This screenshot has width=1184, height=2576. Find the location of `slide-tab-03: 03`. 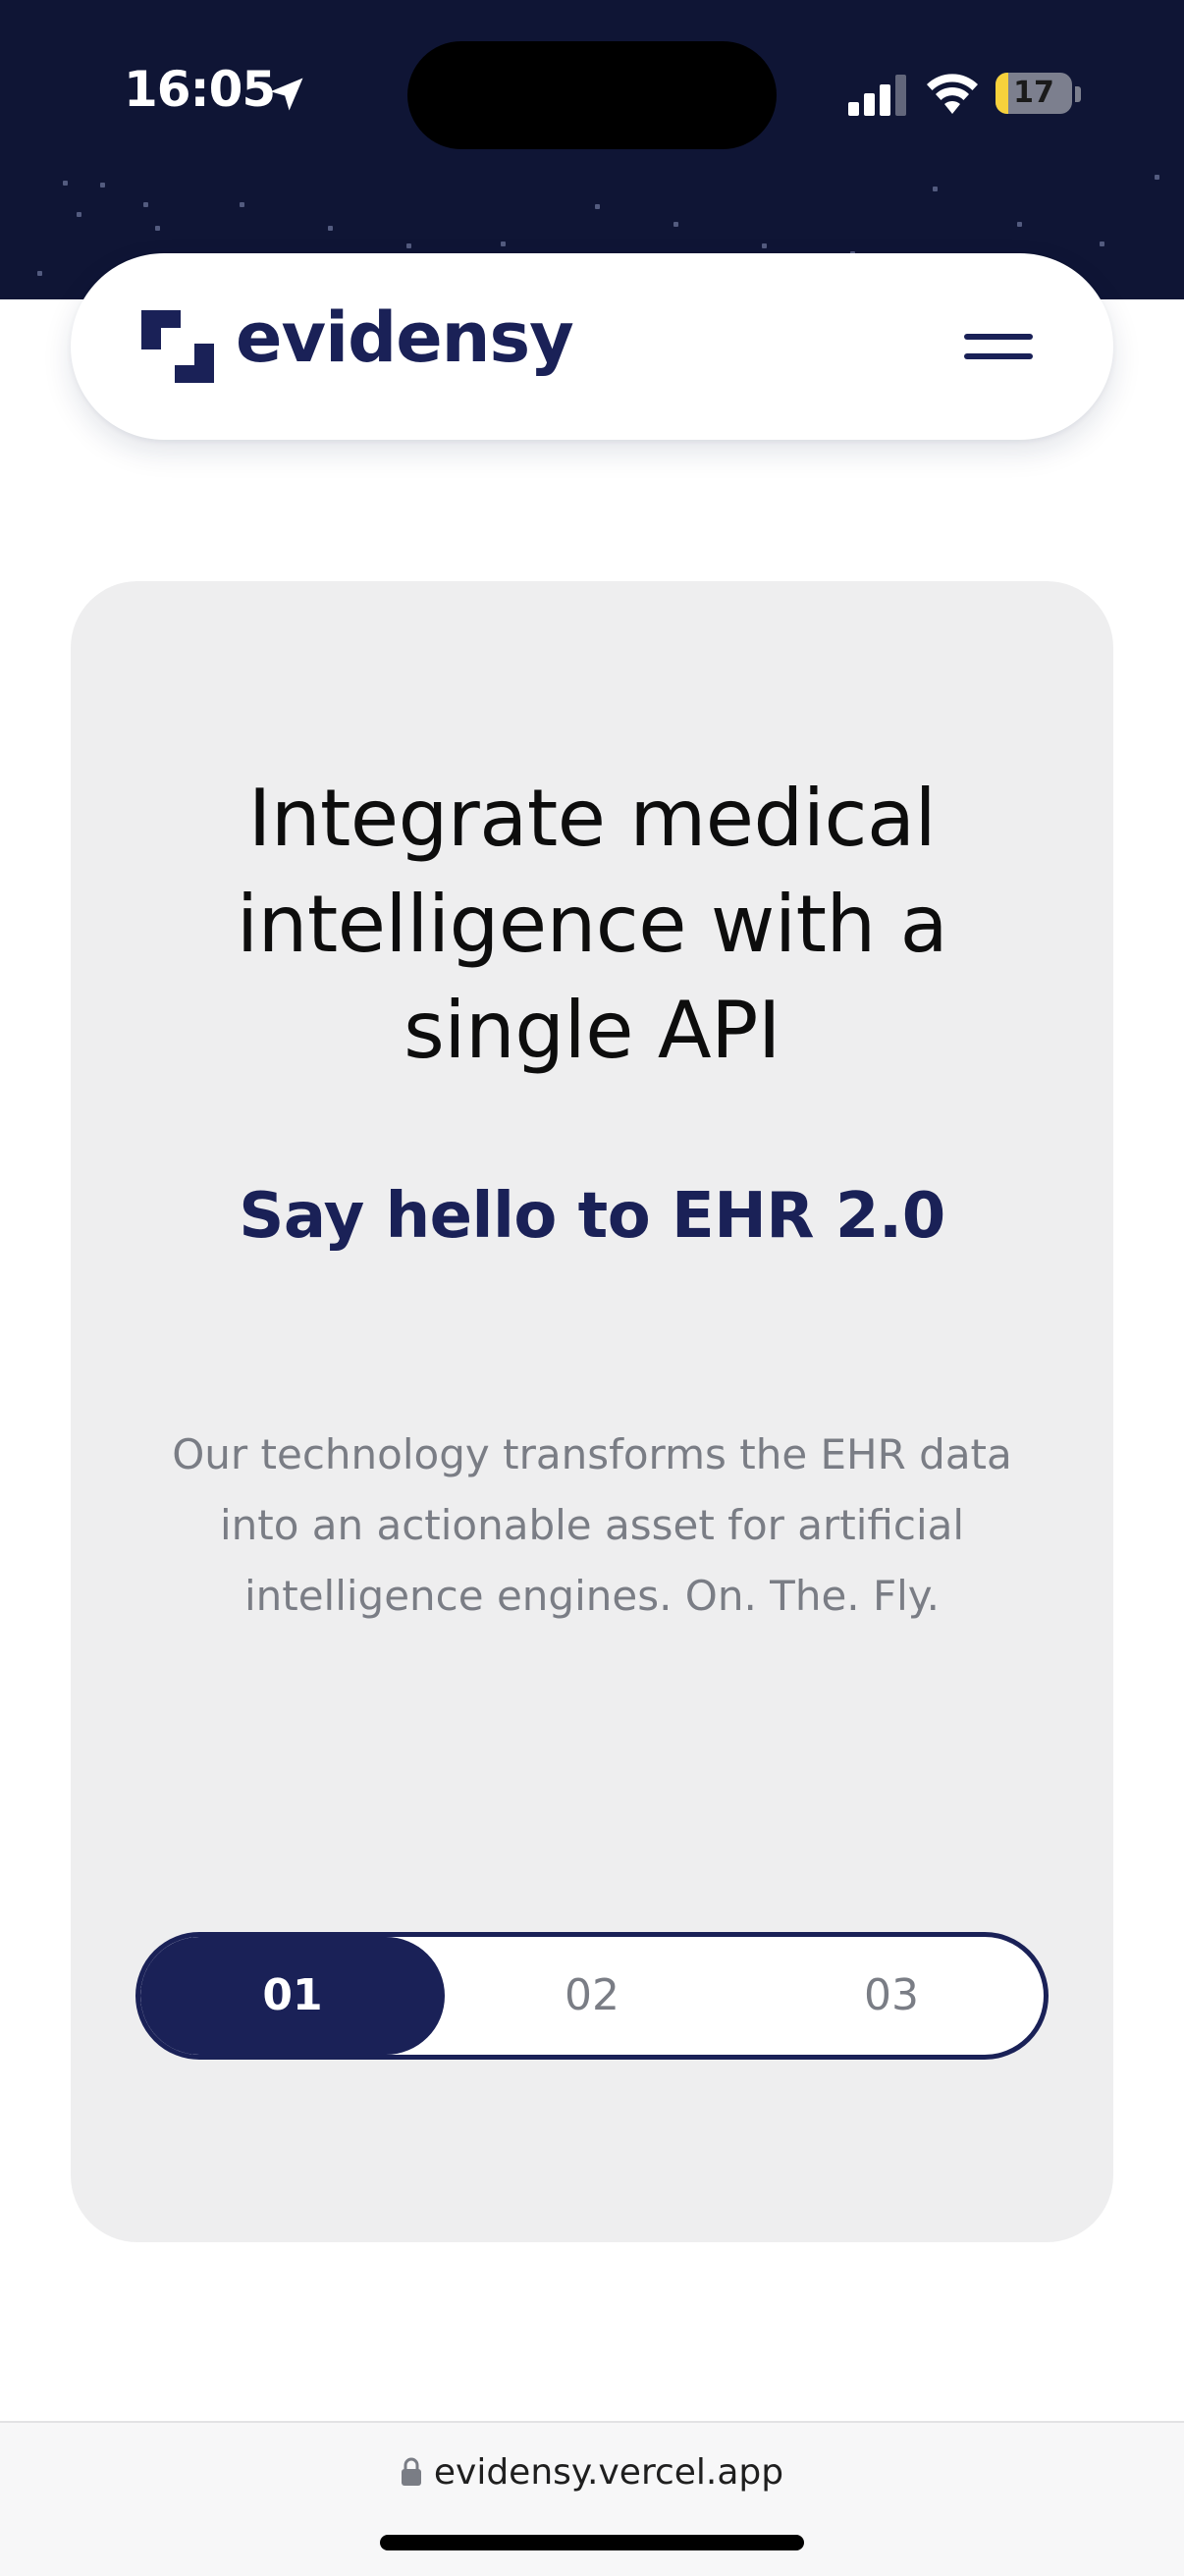

slide-tab-03: 03 is located at coordinates (891, 1996).